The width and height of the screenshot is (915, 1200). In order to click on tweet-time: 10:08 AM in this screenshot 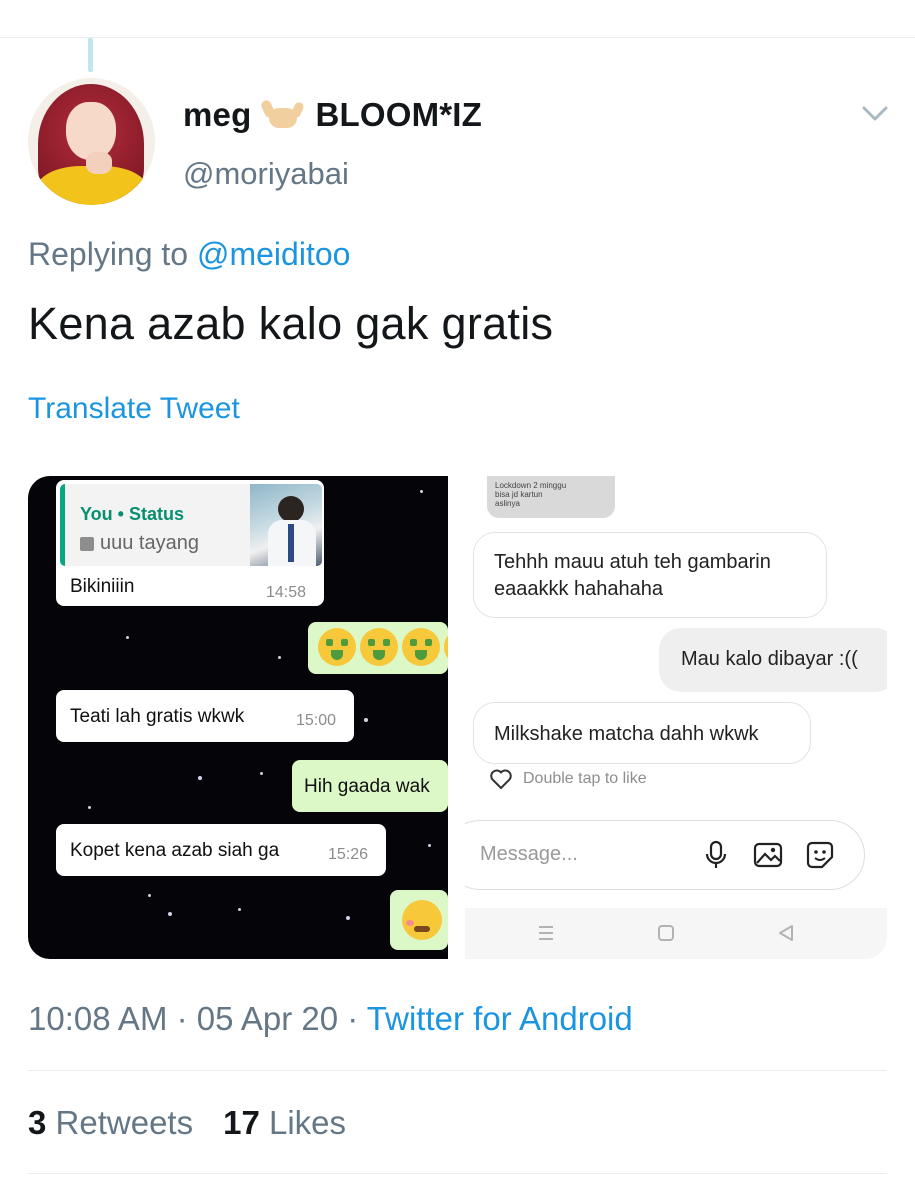, I will do `click(98, 1018)`.